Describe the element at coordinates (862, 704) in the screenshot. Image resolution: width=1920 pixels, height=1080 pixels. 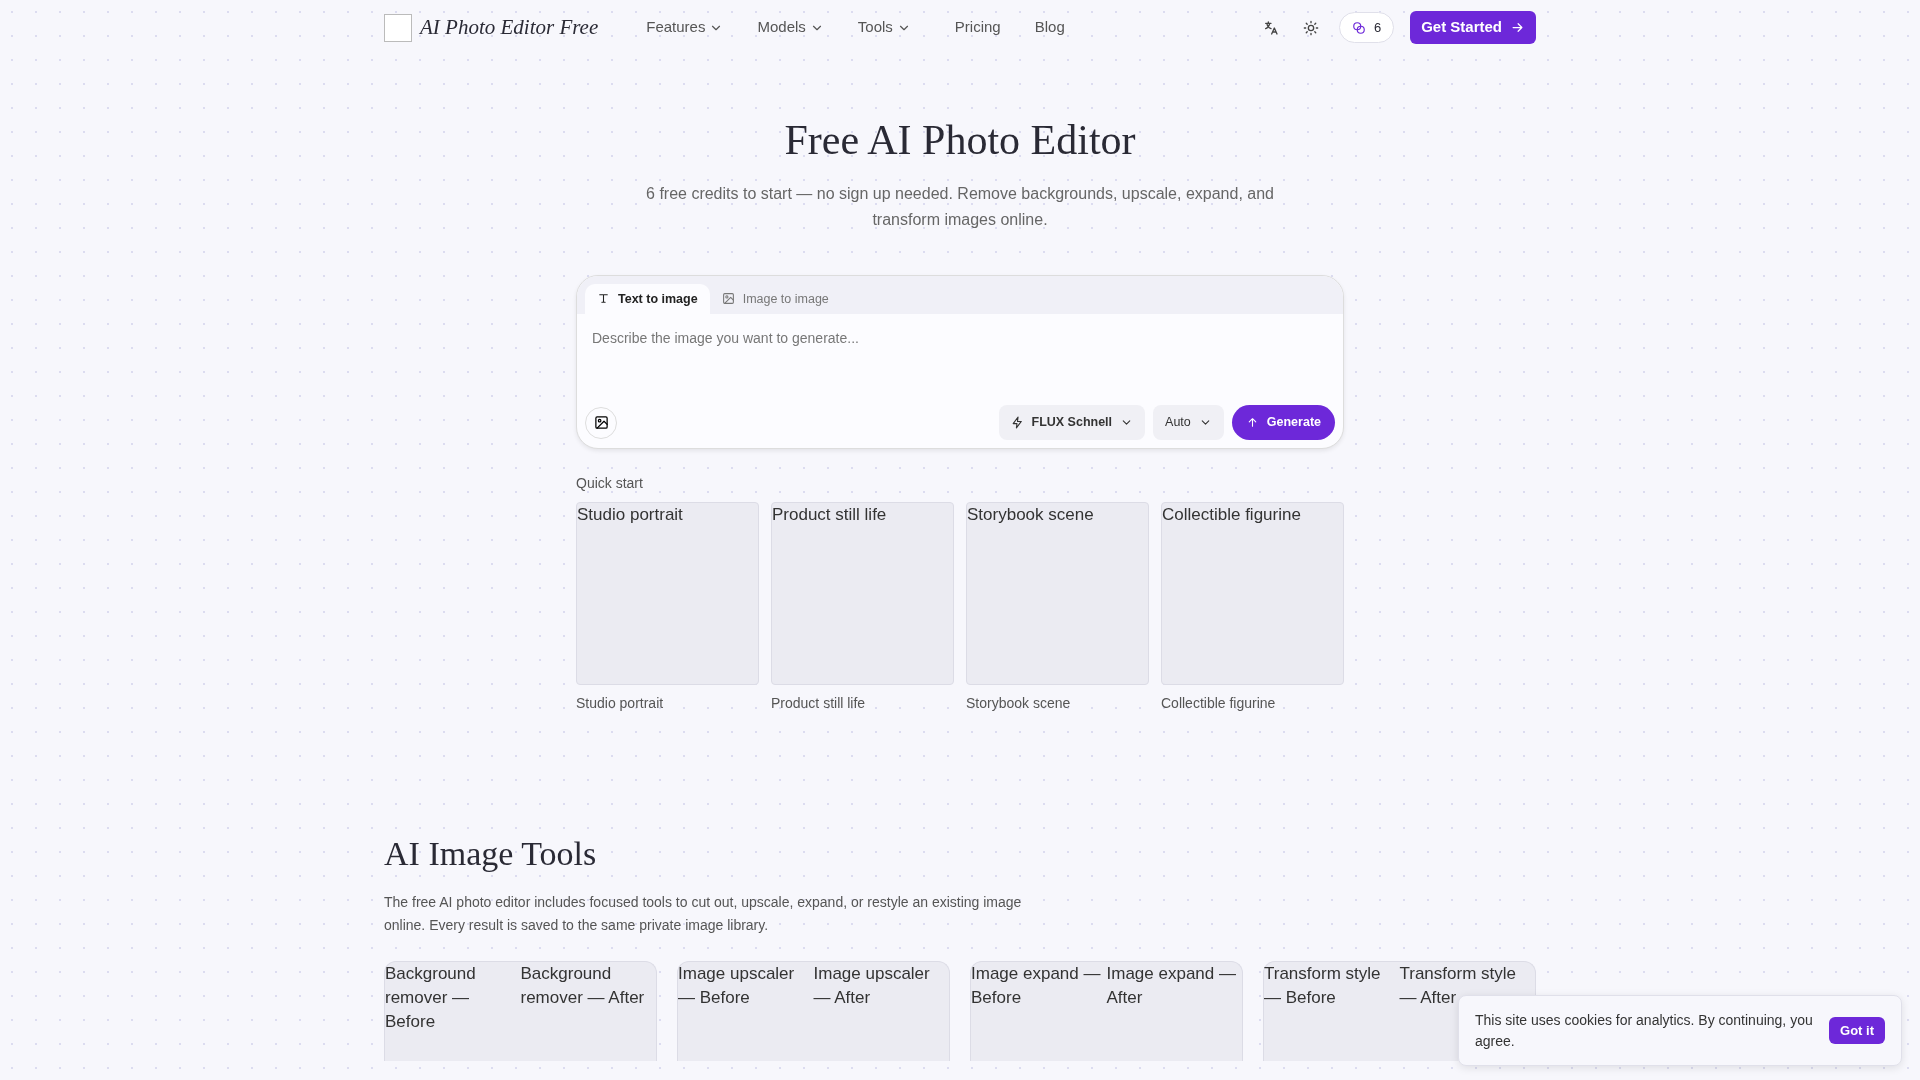
I see `preset-caption: Product still life` at that location.